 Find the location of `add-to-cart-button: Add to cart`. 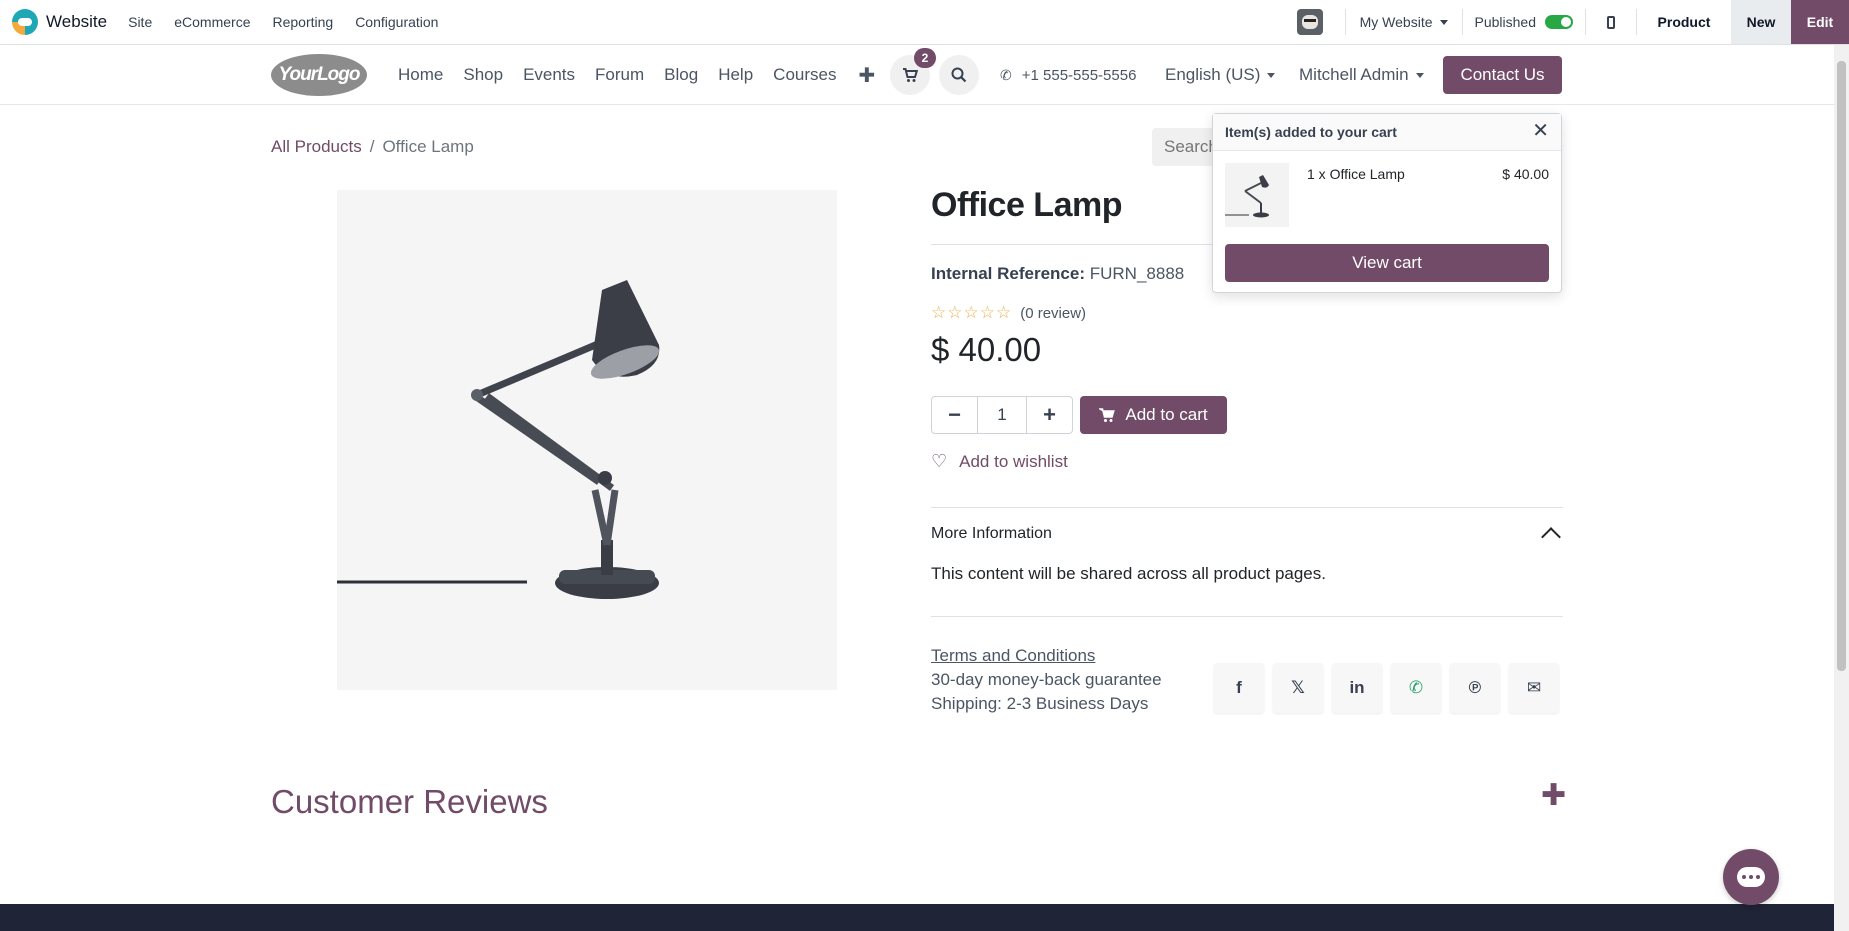

add-to-cart-button: Add to cart is located at coordinates (1153, 415).